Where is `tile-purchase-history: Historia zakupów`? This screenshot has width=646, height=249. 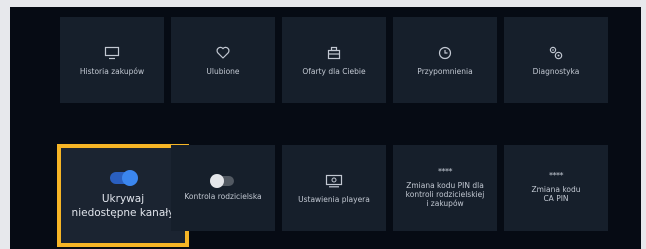
tile-purchase-history: Historia zakupów is located at coordinates (112, 60).